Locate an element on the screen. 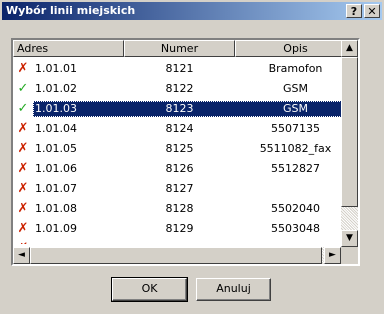 The image size is (384, 314). column-header-numer: Numer is located at coordinates (179, 48).